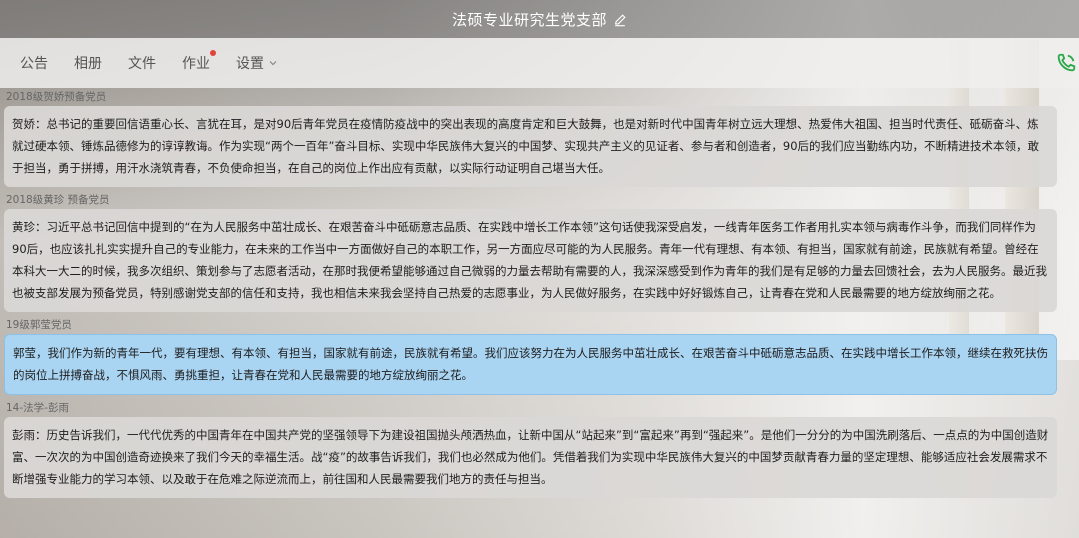  I want to click on message-sender: 2018级贺娇预备党员, so click(56, 97).